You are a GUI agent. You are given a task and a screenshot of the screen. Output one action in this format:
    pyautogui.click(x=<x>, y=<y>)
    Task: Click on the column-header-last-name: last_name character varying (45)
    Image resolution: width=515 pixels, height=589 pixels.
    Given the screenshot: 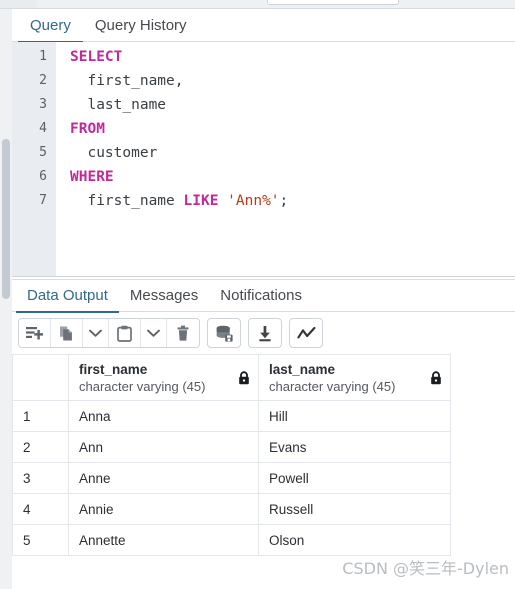 What is the action you would take?
    pyautogui.click(x=354, y=377)
    